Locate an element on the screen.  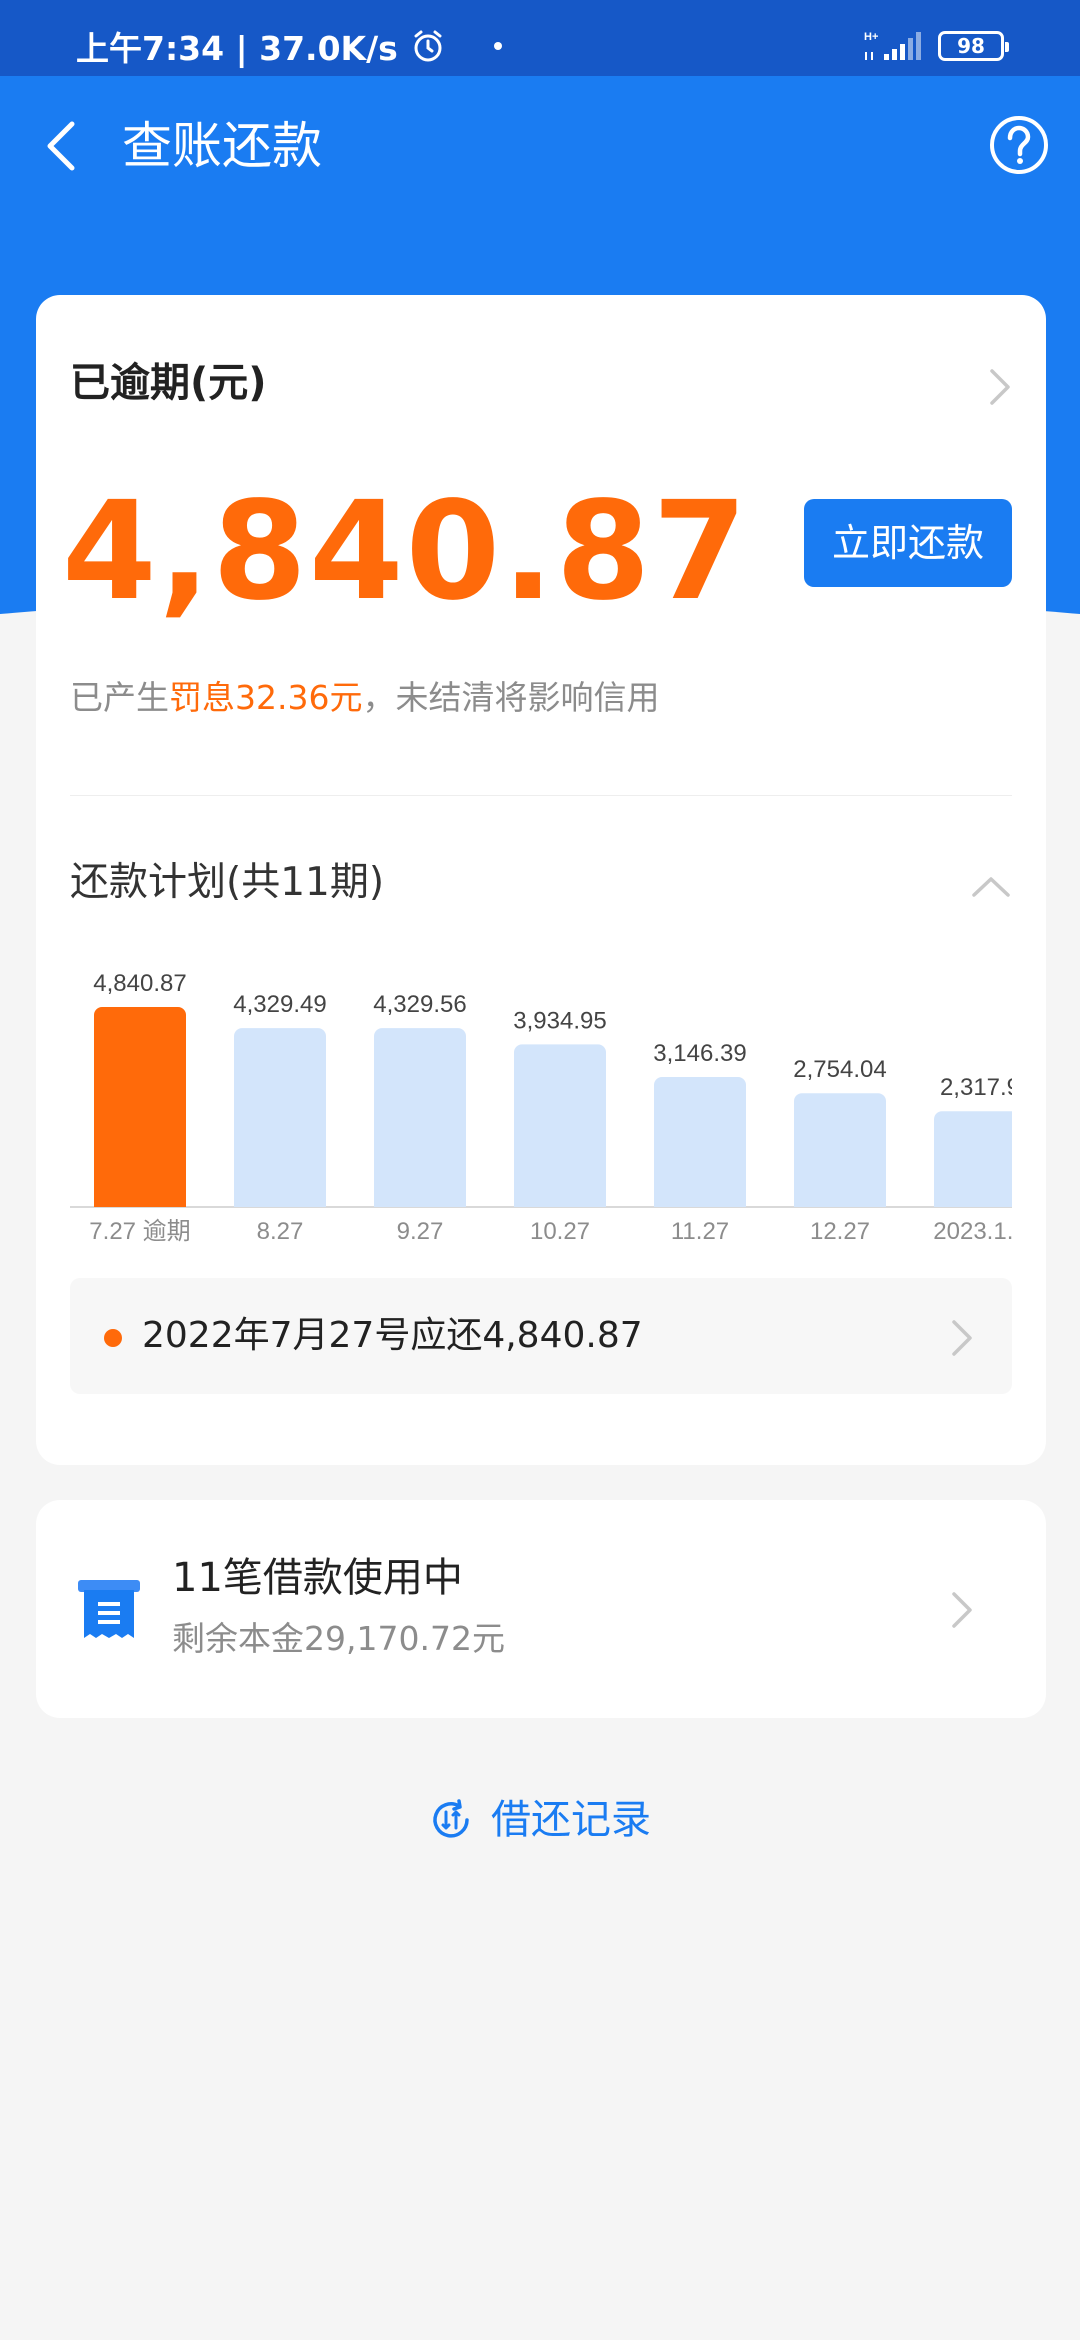
notification-dot-icon is located at coordinates (497, 46).